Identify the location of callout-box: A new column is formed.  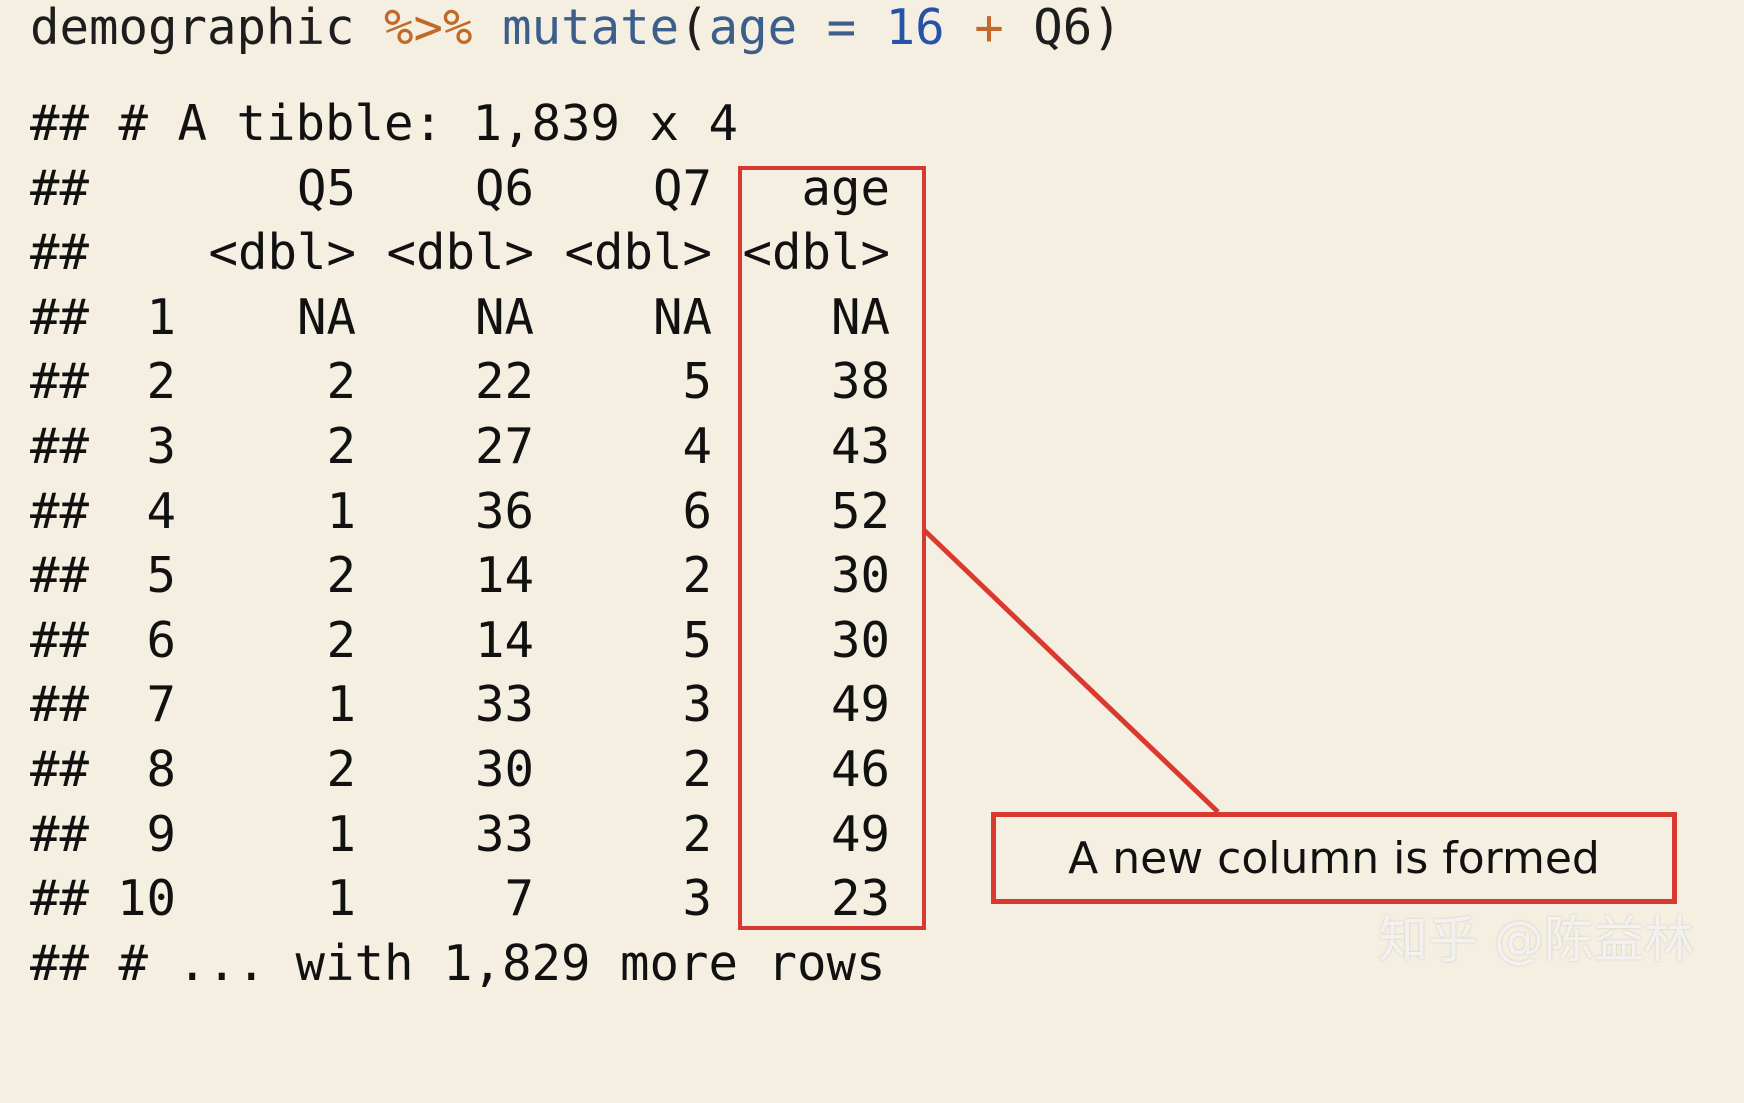
(1334, 858).